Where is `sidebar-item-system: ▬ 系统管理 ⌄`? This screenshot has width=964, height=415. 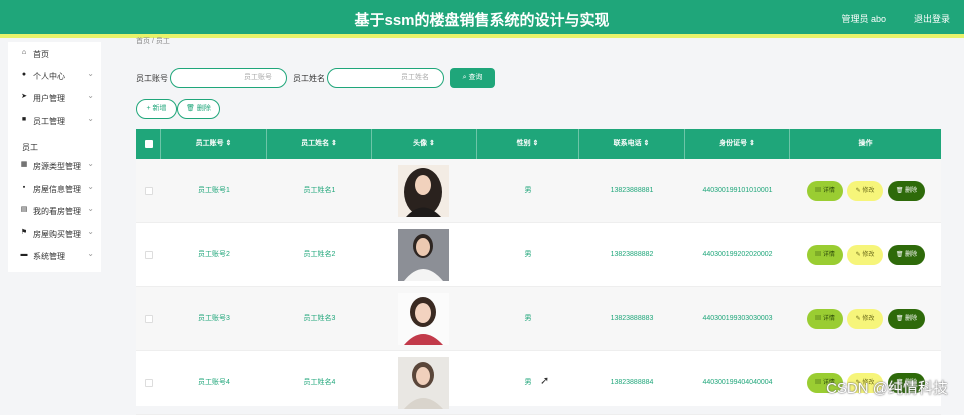 sidebar-item-system: ▬ 系统管理 ⌄ is located at coordinates (54, 256).